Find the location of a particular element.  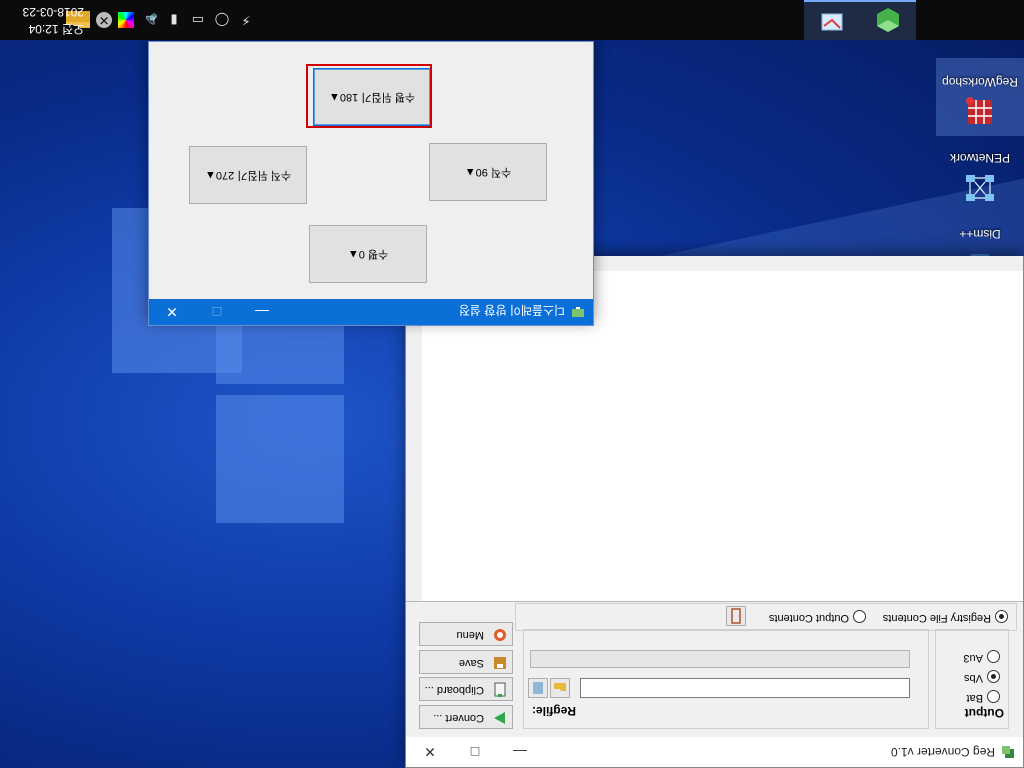

color-wheel-icon is located at coordinates (126, 20).